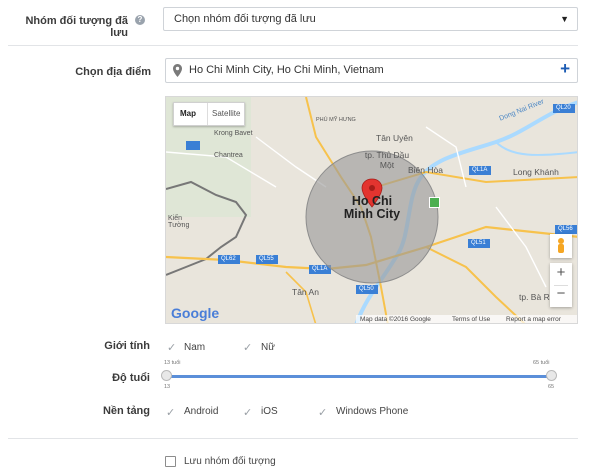 This screenshot has width=600, height=473. What do you see at coordinates (245, 19) in the screenshot?
I see `saved-audience-select-value: Chọn nhóm đối tượng đã lưu` at bounding box center [245, 19].